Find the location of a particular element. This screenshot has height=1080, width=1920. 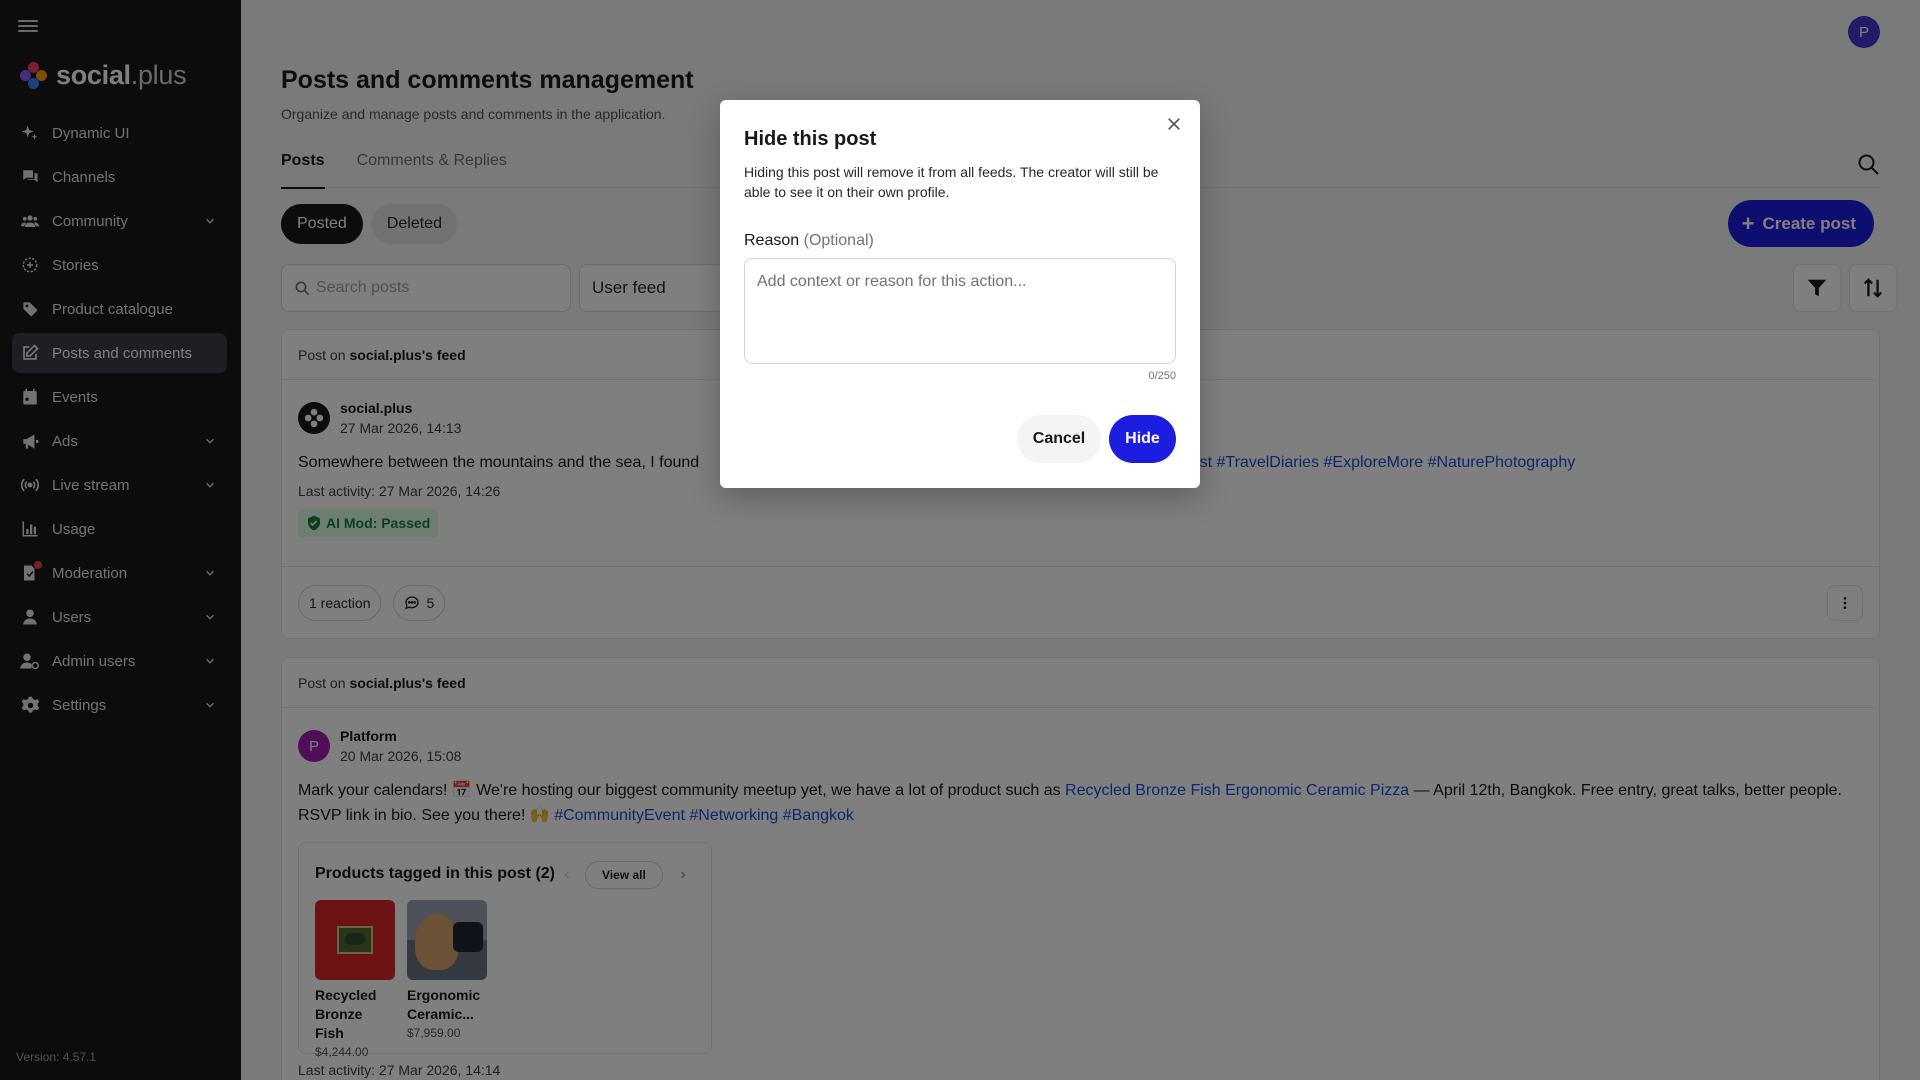

close-icon is located at coordinates (1174, 124).